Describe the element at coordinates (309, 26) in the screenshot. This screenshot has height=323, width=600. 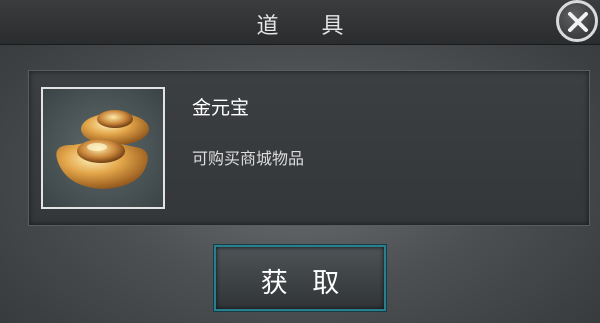
I see `dialog-title: 道 具` at that location.